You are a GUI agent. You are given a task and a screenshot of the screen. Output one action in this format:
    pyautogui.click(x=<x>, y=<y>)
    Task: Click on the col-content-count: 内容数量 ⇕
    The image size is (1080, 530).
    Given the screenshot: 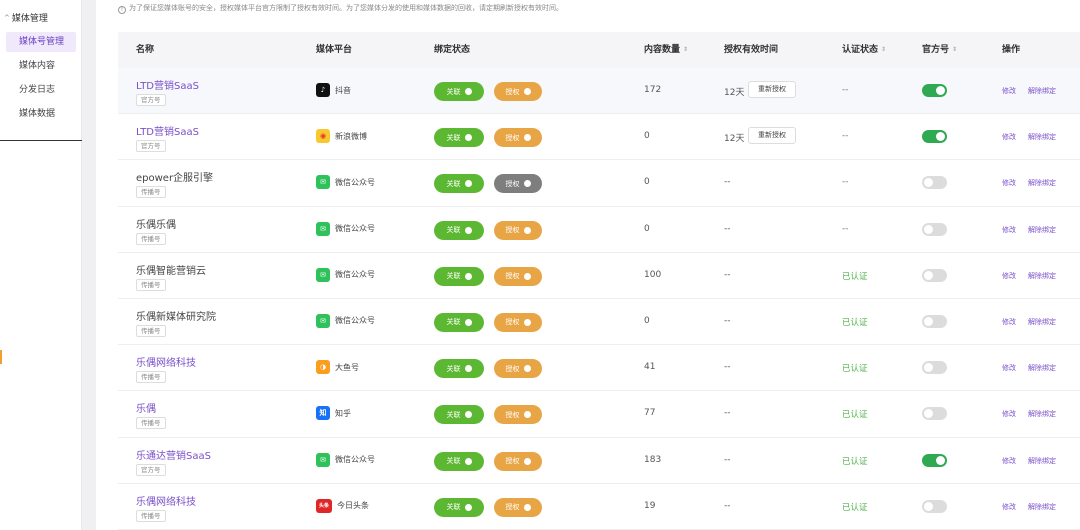 What is the action you would take?
    pyautogui.click(x=666, y=50)
    